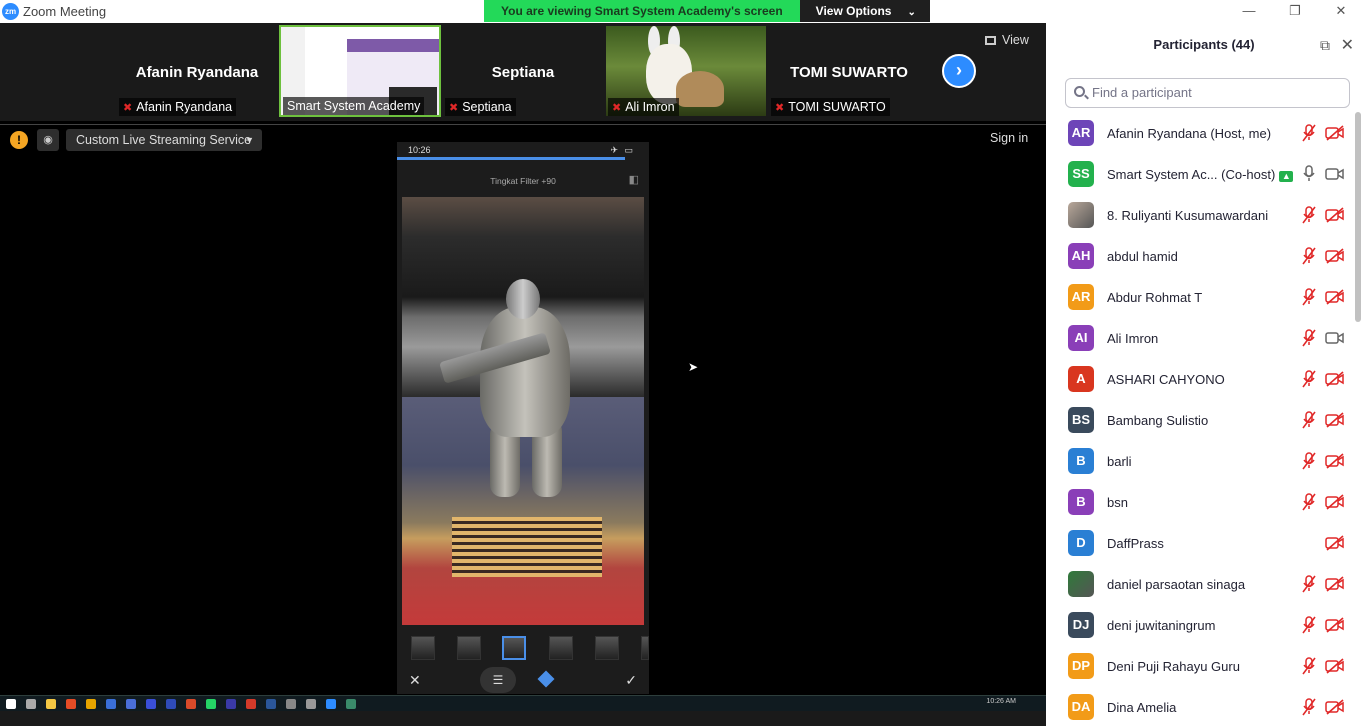 The width and height of the screenshot is (1362, 726). Describe the element at coordinates (1188, 215) in the screenshot. I see `participant-name-text: 8. Ruliyanti Kusumawardani` at that location.